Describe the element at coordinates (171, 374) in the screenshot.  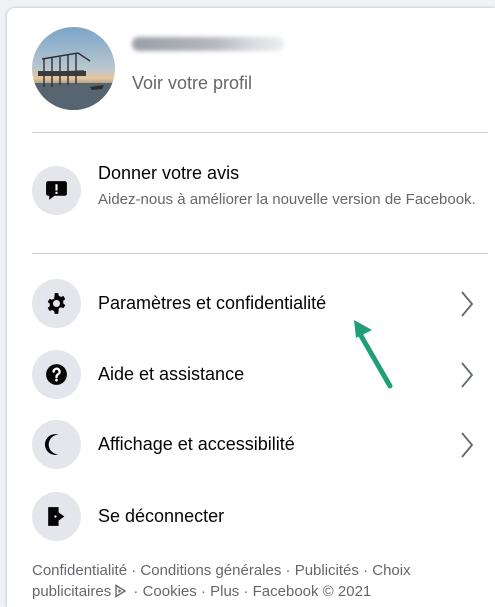
I see `menu-item-label: Aide et assistance` at that location.